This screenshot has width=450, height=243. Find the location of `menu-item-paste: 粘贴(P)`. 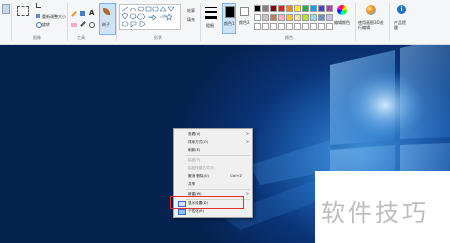

menu-item-paste: 粘贴(P) is located at coordinates (194, 160).